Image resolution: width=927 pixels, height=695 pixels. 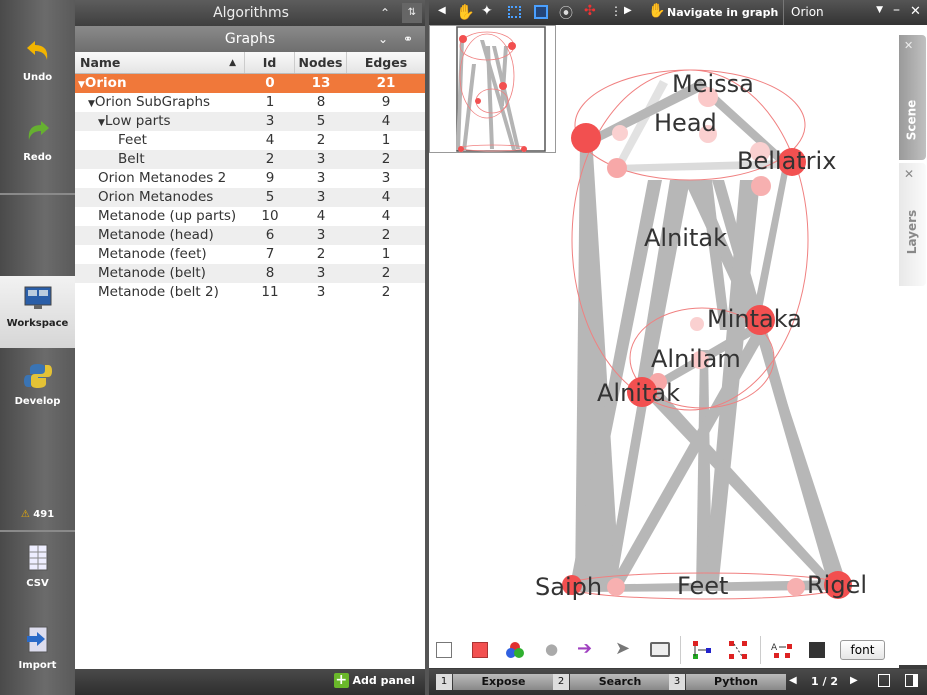 I want to click on undo-label: Undo, so click(x=37, y=77).